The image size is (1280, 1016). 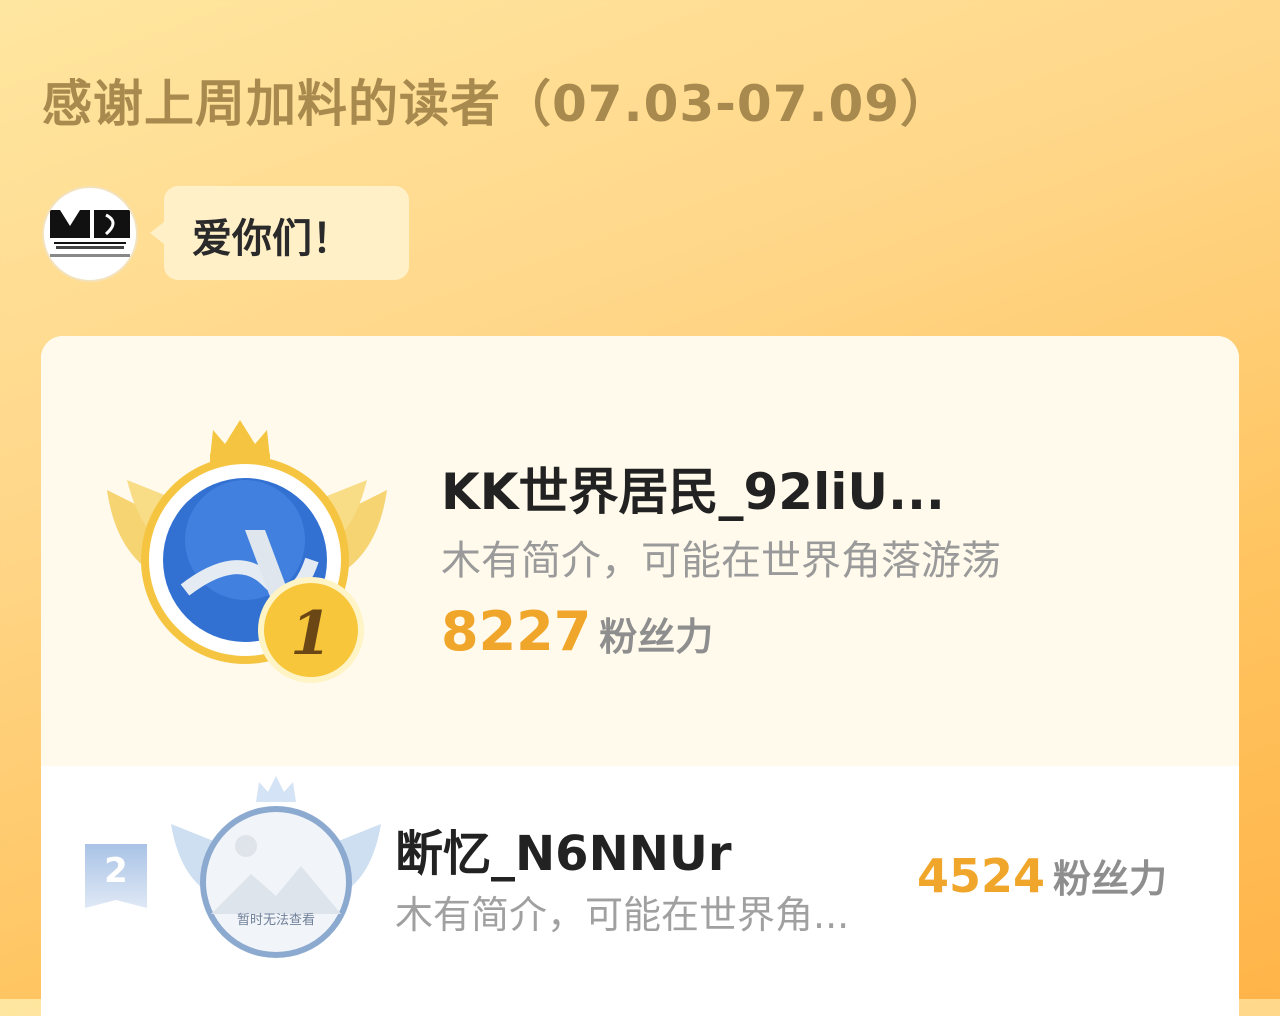 I want to click on rank2-fans: 4524 粉丝力, so click(x=1042, y=875).